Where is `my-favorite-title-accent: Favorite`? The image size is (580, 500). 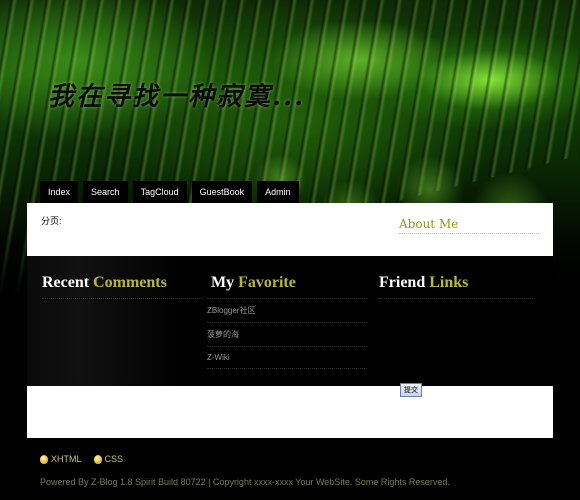 my-favorite-title-accent: Favorite is located at coordinates (267, 282).